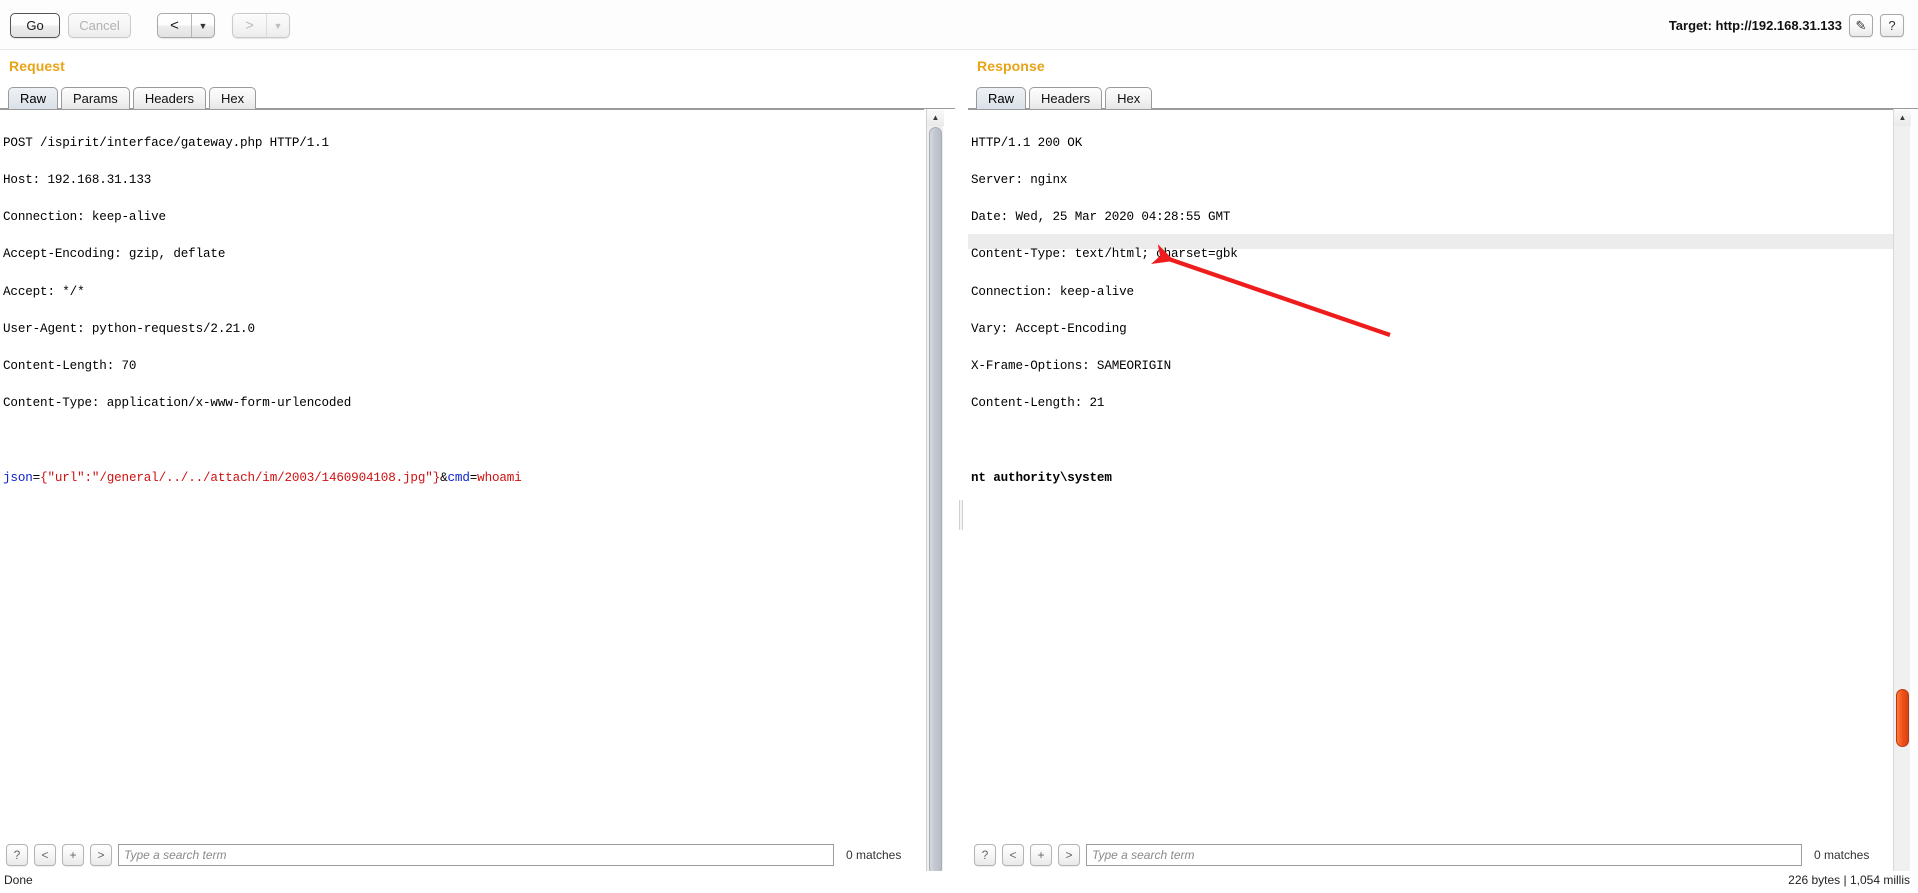 The width and height of the screenshot is (1918, 893). What do you see at coordinates (1101, 217) in the screenshot?
I see `response-header-line: Date: Wed, 25 Mar 2020 04:28:55 GMT` at bounding box center [1101, 217].